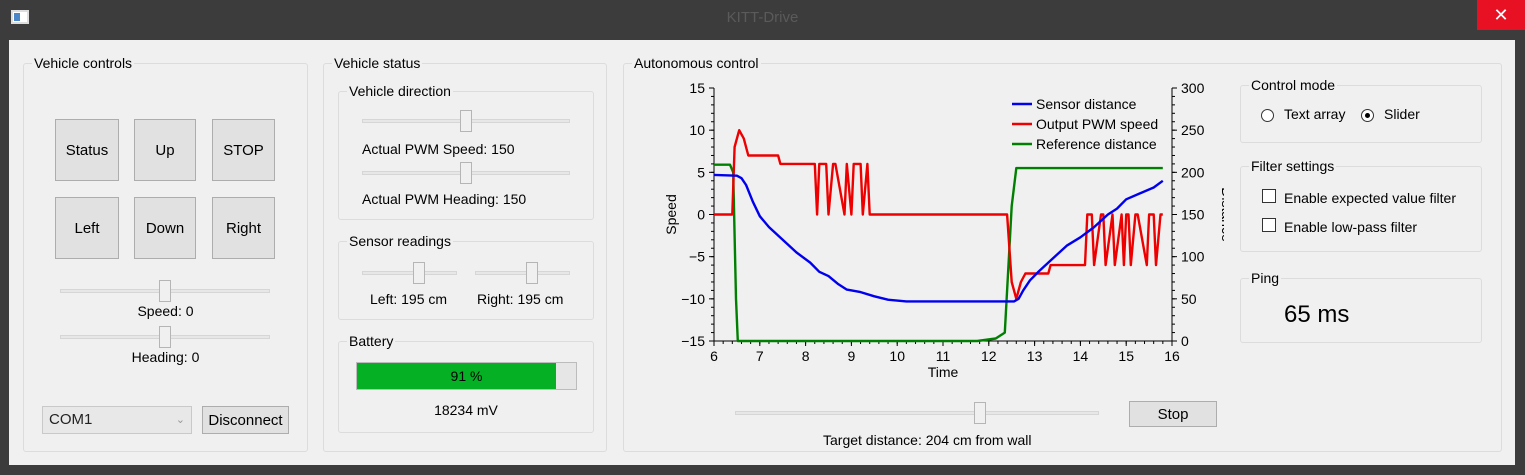 This screenshot has width=1525, height=475. I want to click on speed-slider, so click(165, 291).